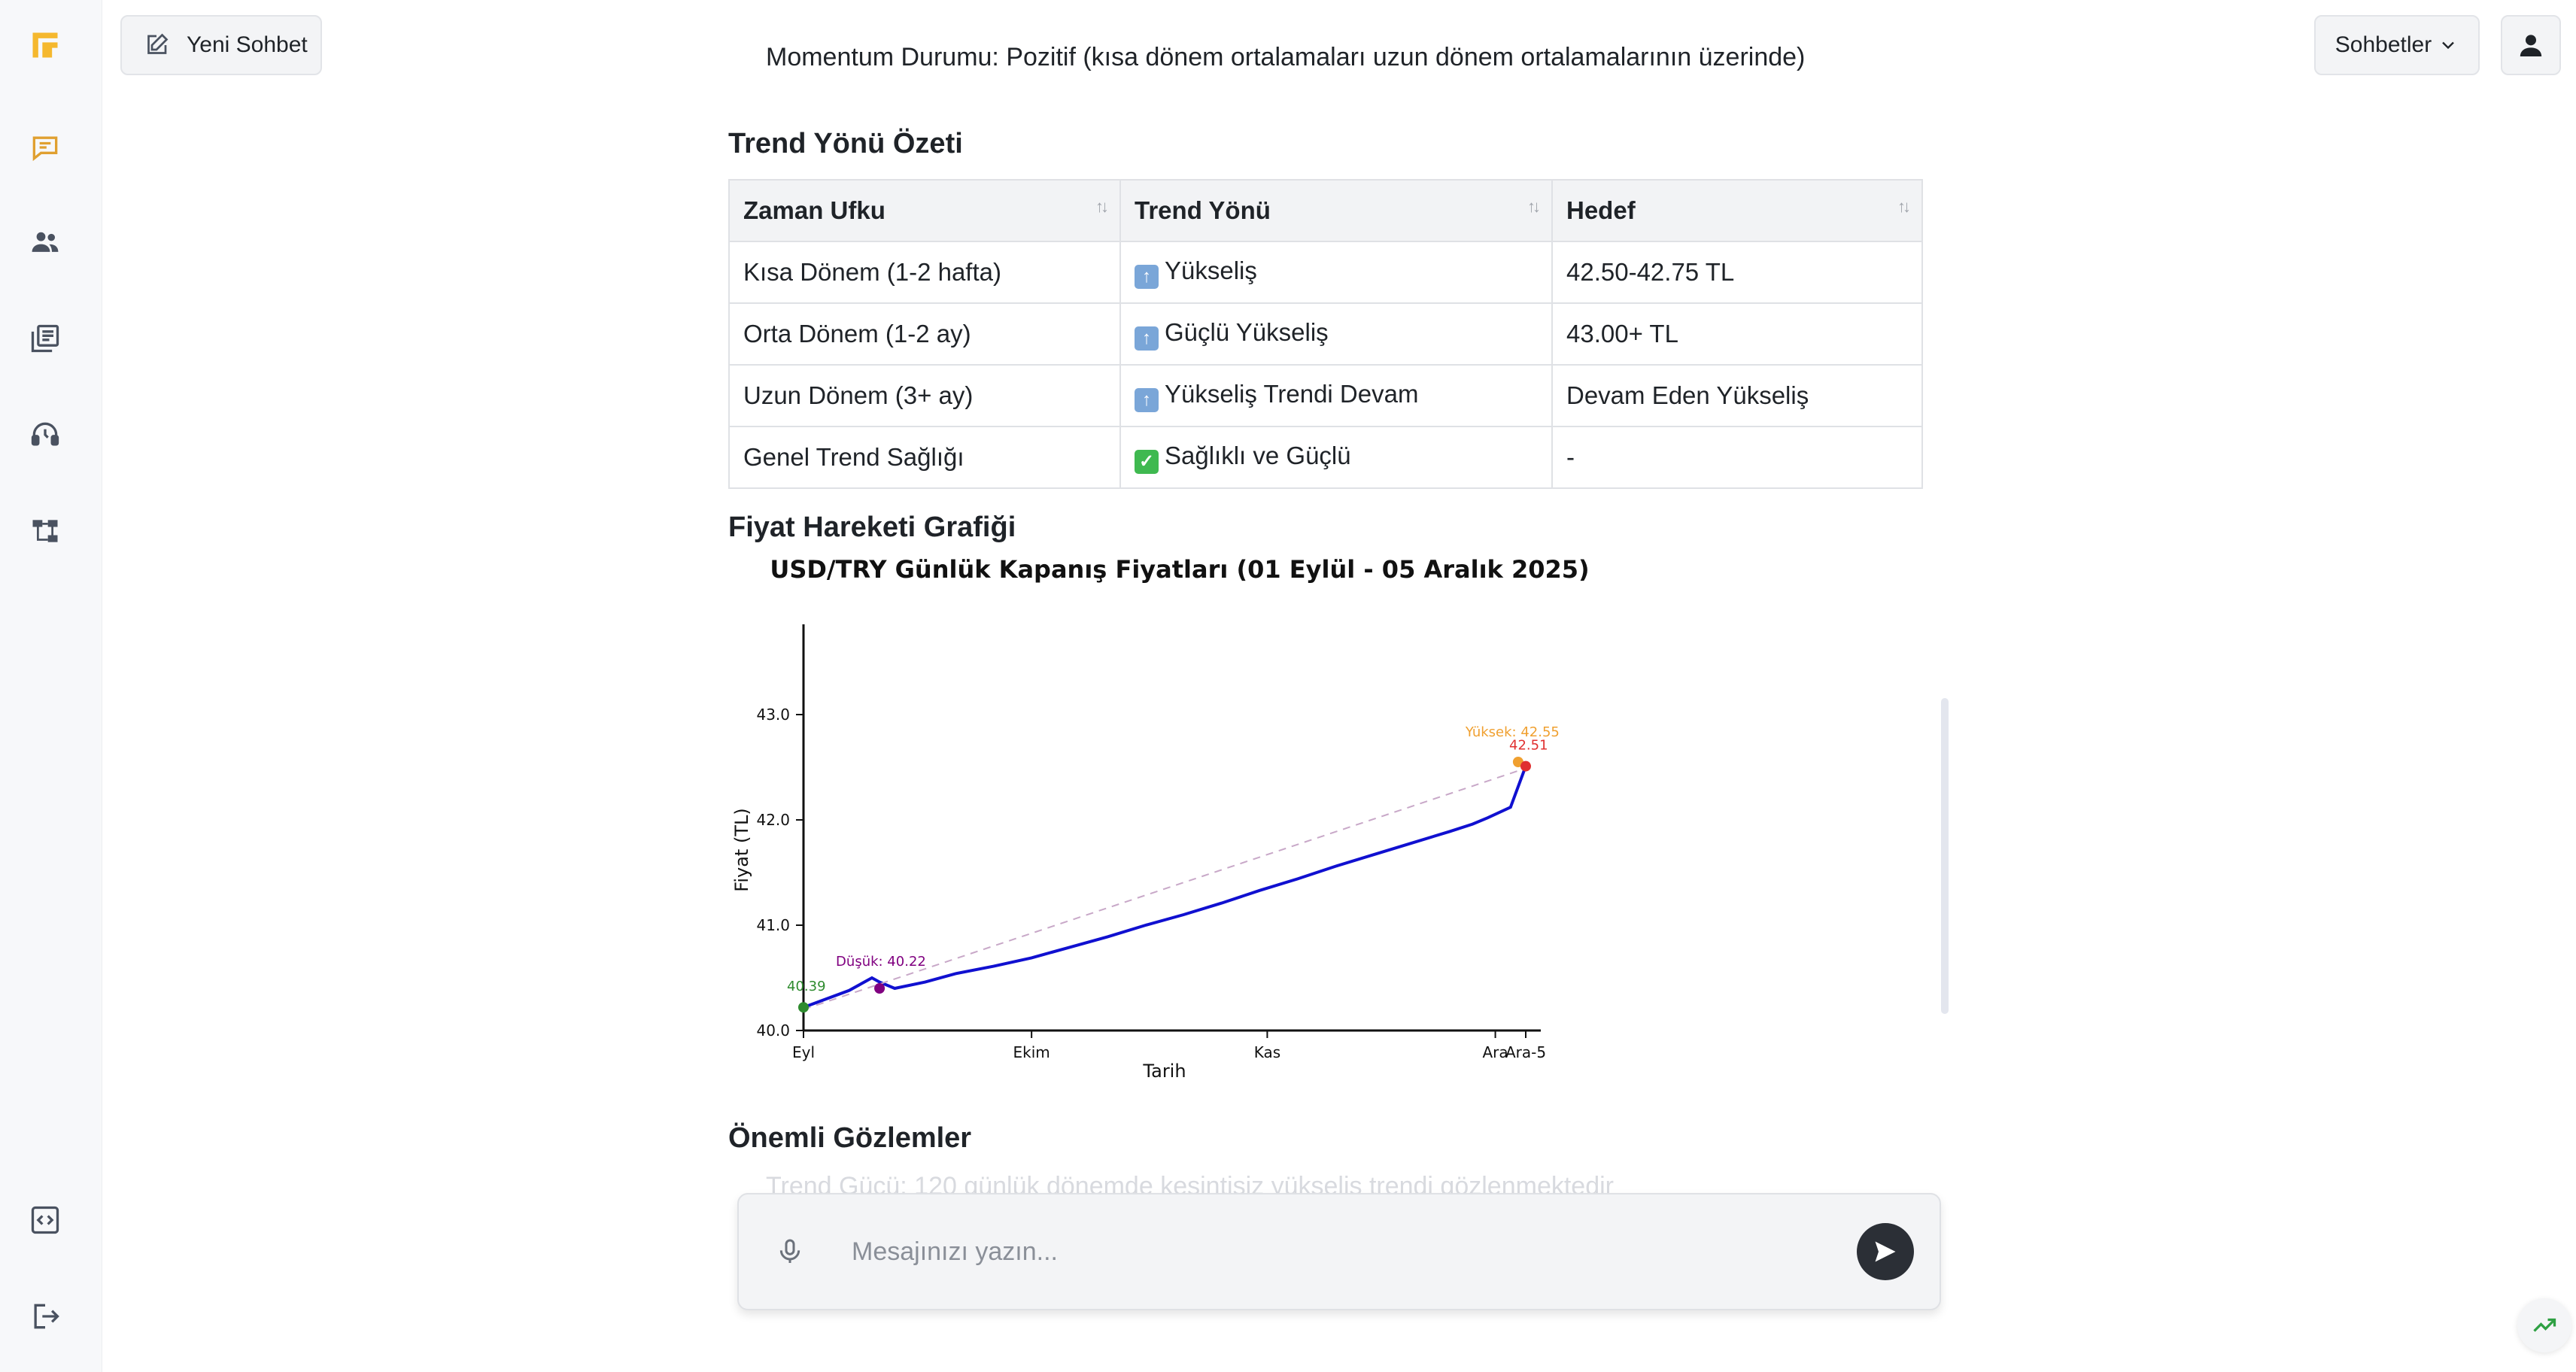 This screenshot has height=1372, width=2576. What do you see at coordinates (158, 43) in the screenshot?
I see `edit-icon` at bounding box center [158, 43].